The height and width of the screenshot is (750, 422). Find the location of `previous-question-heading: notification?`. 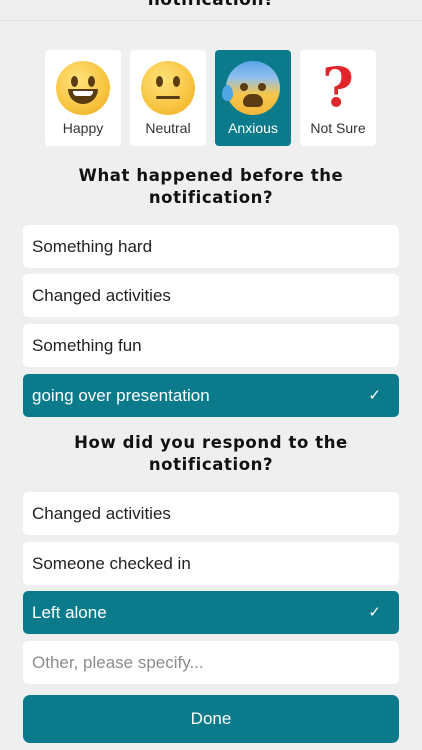

previous-question-heading: notification? is located at coordinates (211, 5).